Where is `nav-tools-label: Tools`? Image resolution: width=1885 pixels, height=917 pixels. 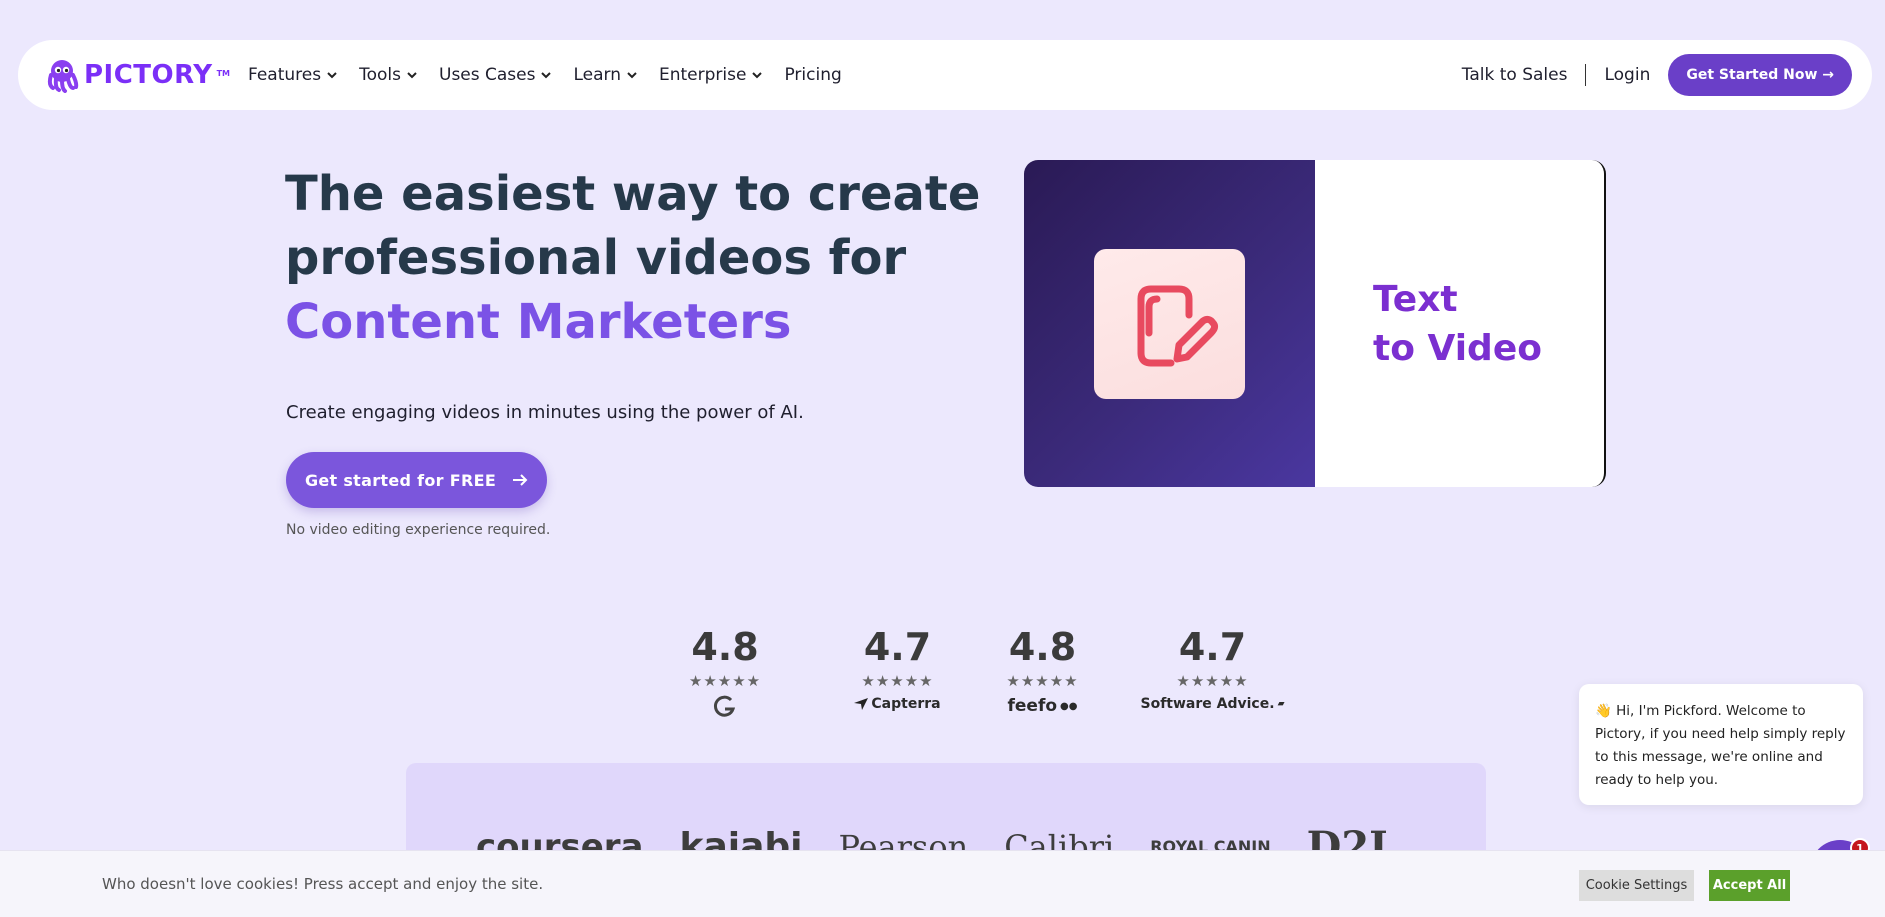
nav-tools-label: Tools is located at coordinates (380, 75).